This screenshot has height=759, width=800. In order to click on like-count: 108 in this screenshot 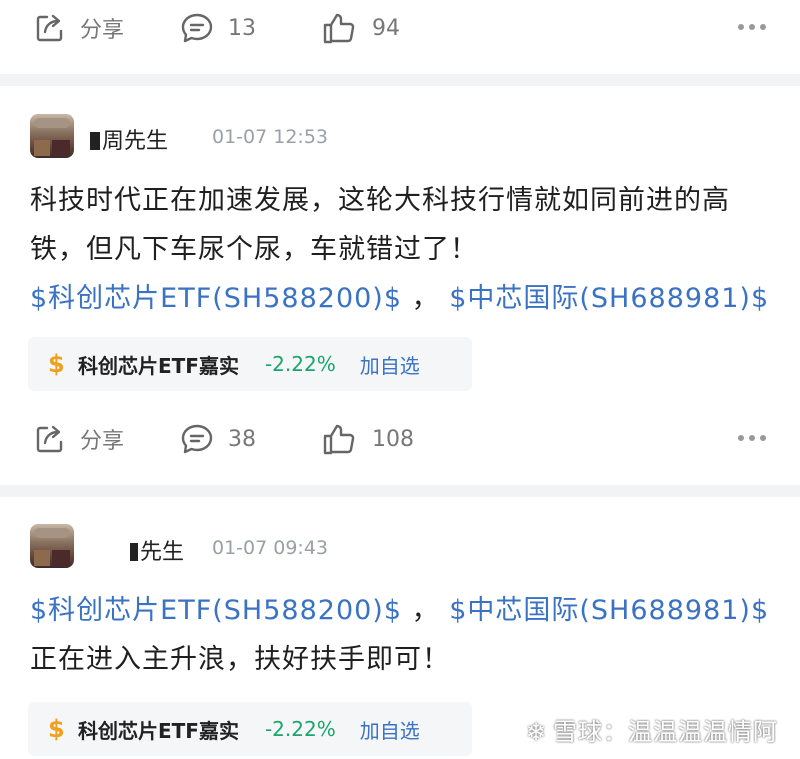, I will do `click(393, 439)`.